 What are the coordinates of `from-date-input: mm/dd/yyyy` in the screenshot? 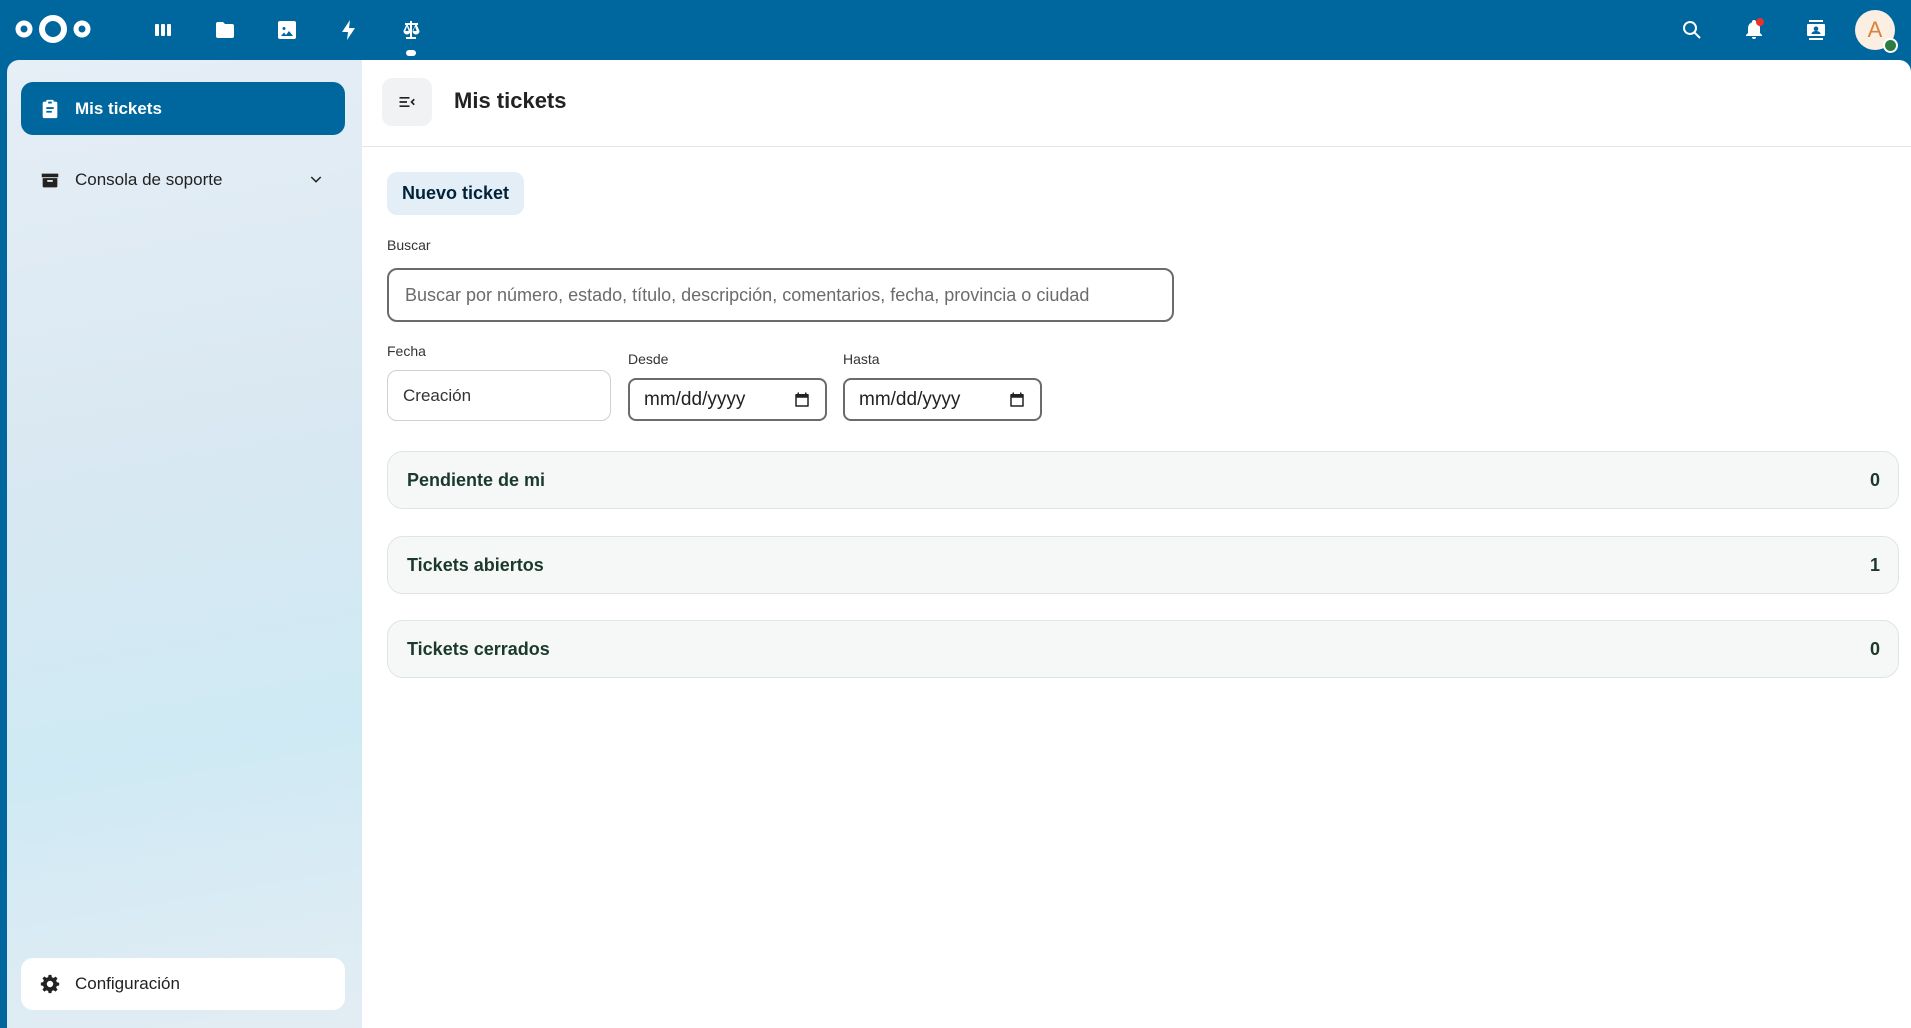 It's located at (727, 399).